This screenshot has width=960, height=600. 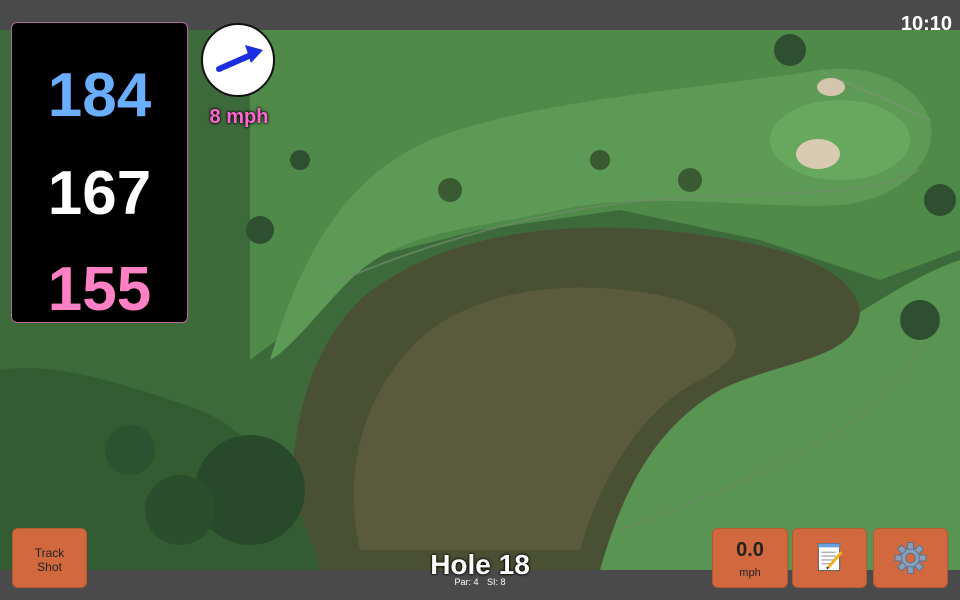 I want to click on wind-direction-indicator, so click(x=238, y=60).